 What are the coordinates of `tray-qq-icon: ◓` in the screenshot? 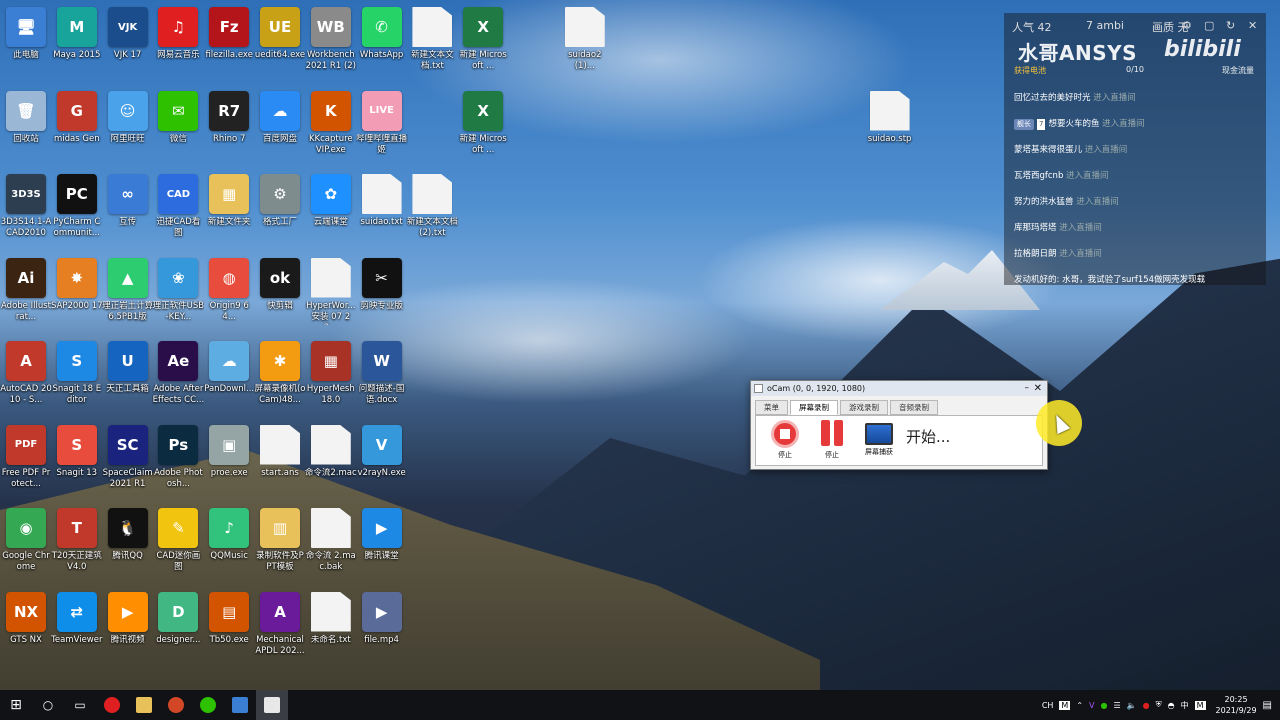 It's located at (1171, 705).